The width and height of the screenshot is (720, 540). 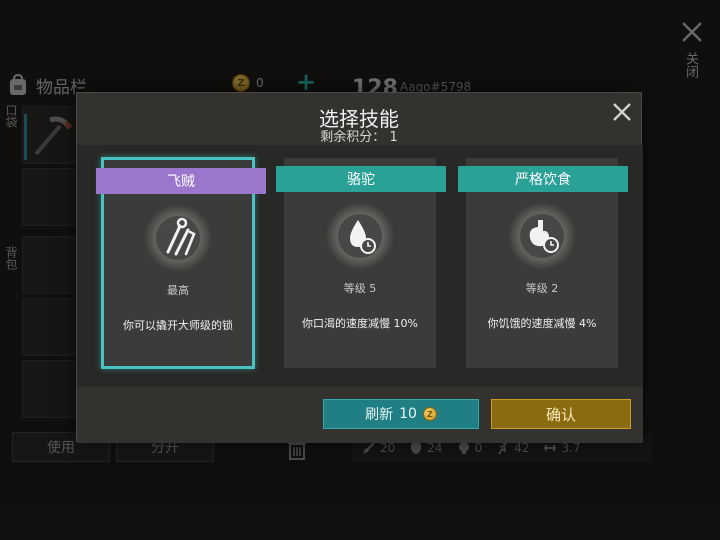 What do you see at coordinates (408, 414) in the screenshot?
I see `refresh-cost: 10` at bounding box center [408, 414].